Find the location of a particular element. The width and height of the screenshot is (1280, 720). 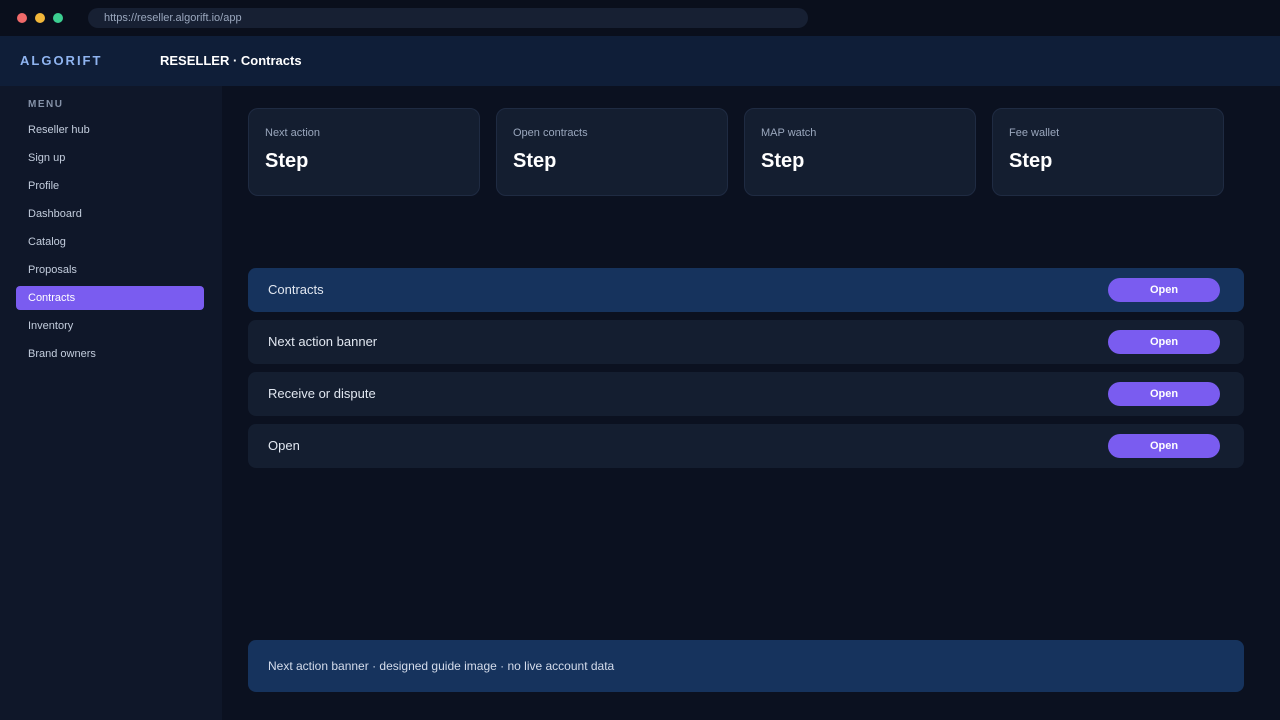

list-item-label: Receive or dispute is located at coordinates (322, 393).